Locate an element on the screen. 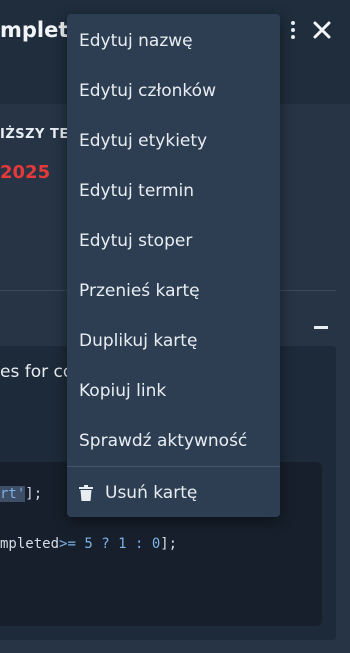 The width and height of the screenshot is (350, 653). kebab-menu-icon is located at coordinates (293, 30).